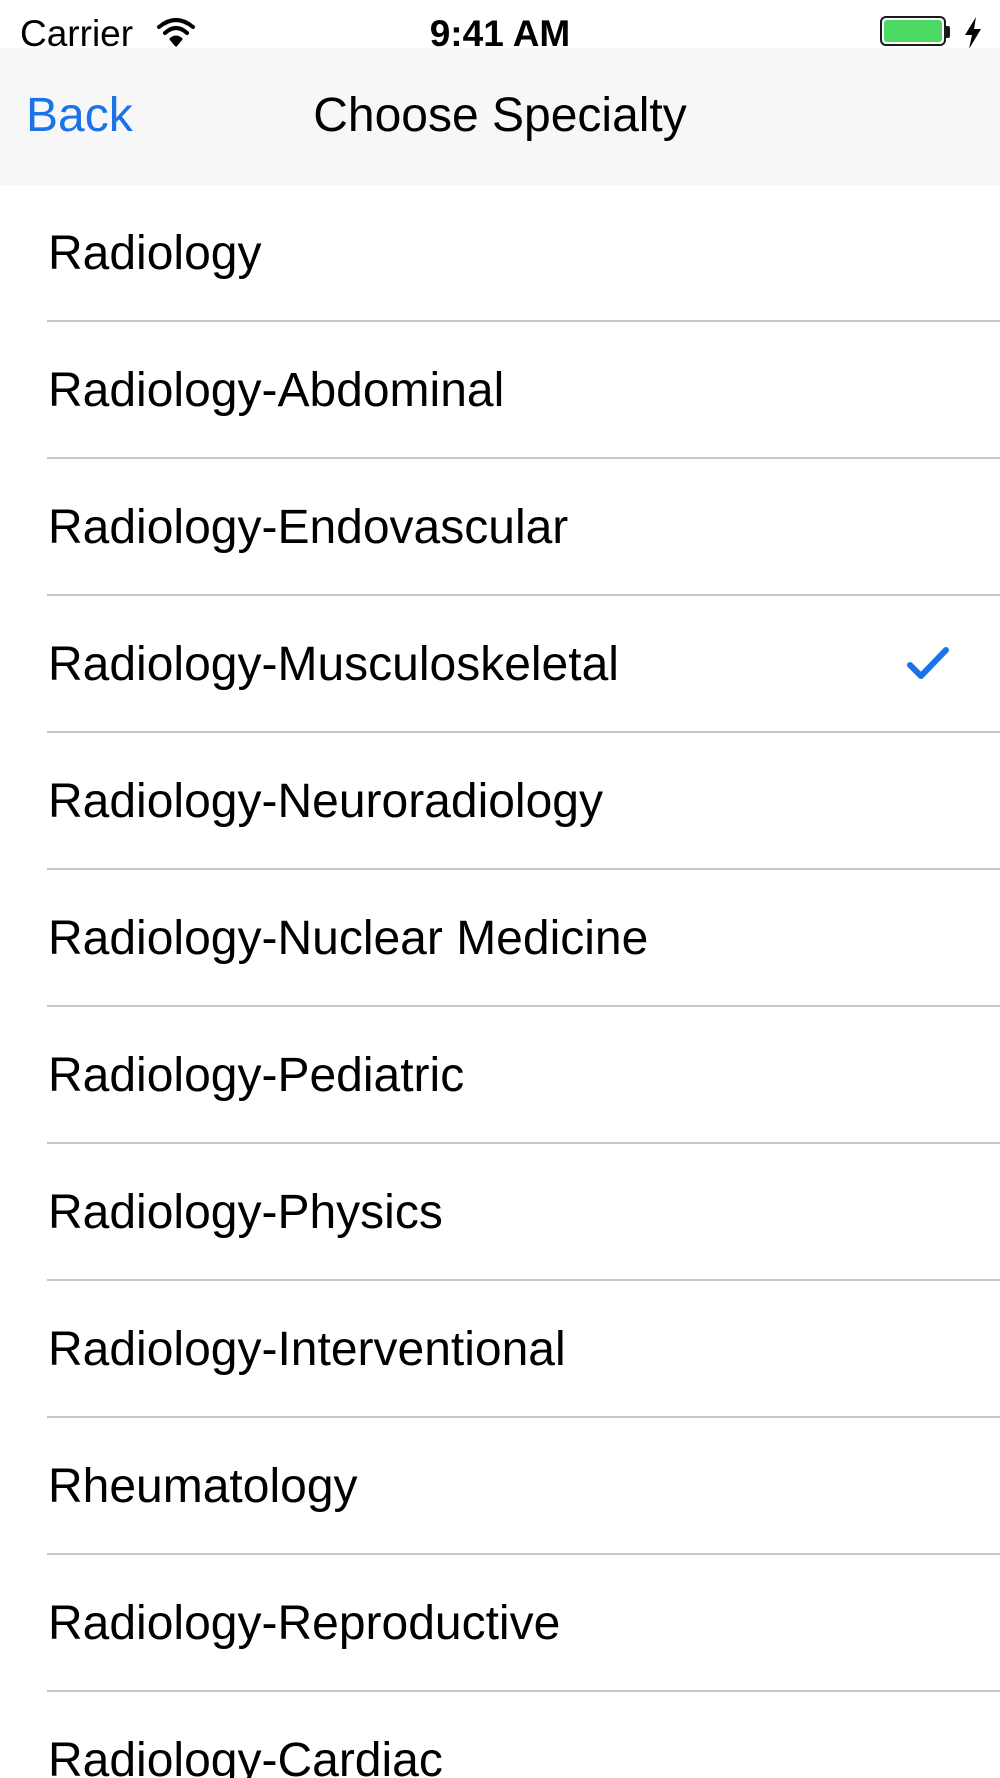 The image size is (1000, 1778). I want to click on navigation-bar: Choose Specialty Back, so click(500, 116).